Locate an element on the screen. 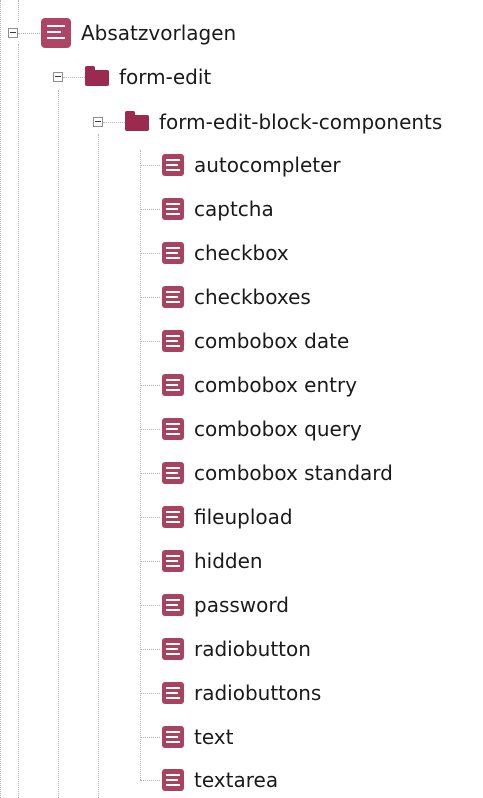 The image size is (483, 798). tree-item-label: password is located at coordinates (241, 605).